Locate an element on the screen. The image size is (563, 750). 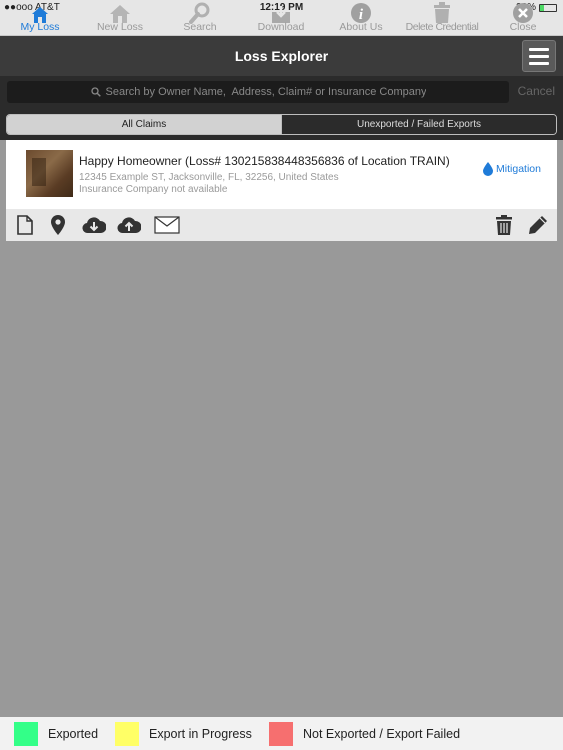
tab-label: My Loss is located at coordinates (40, 27).